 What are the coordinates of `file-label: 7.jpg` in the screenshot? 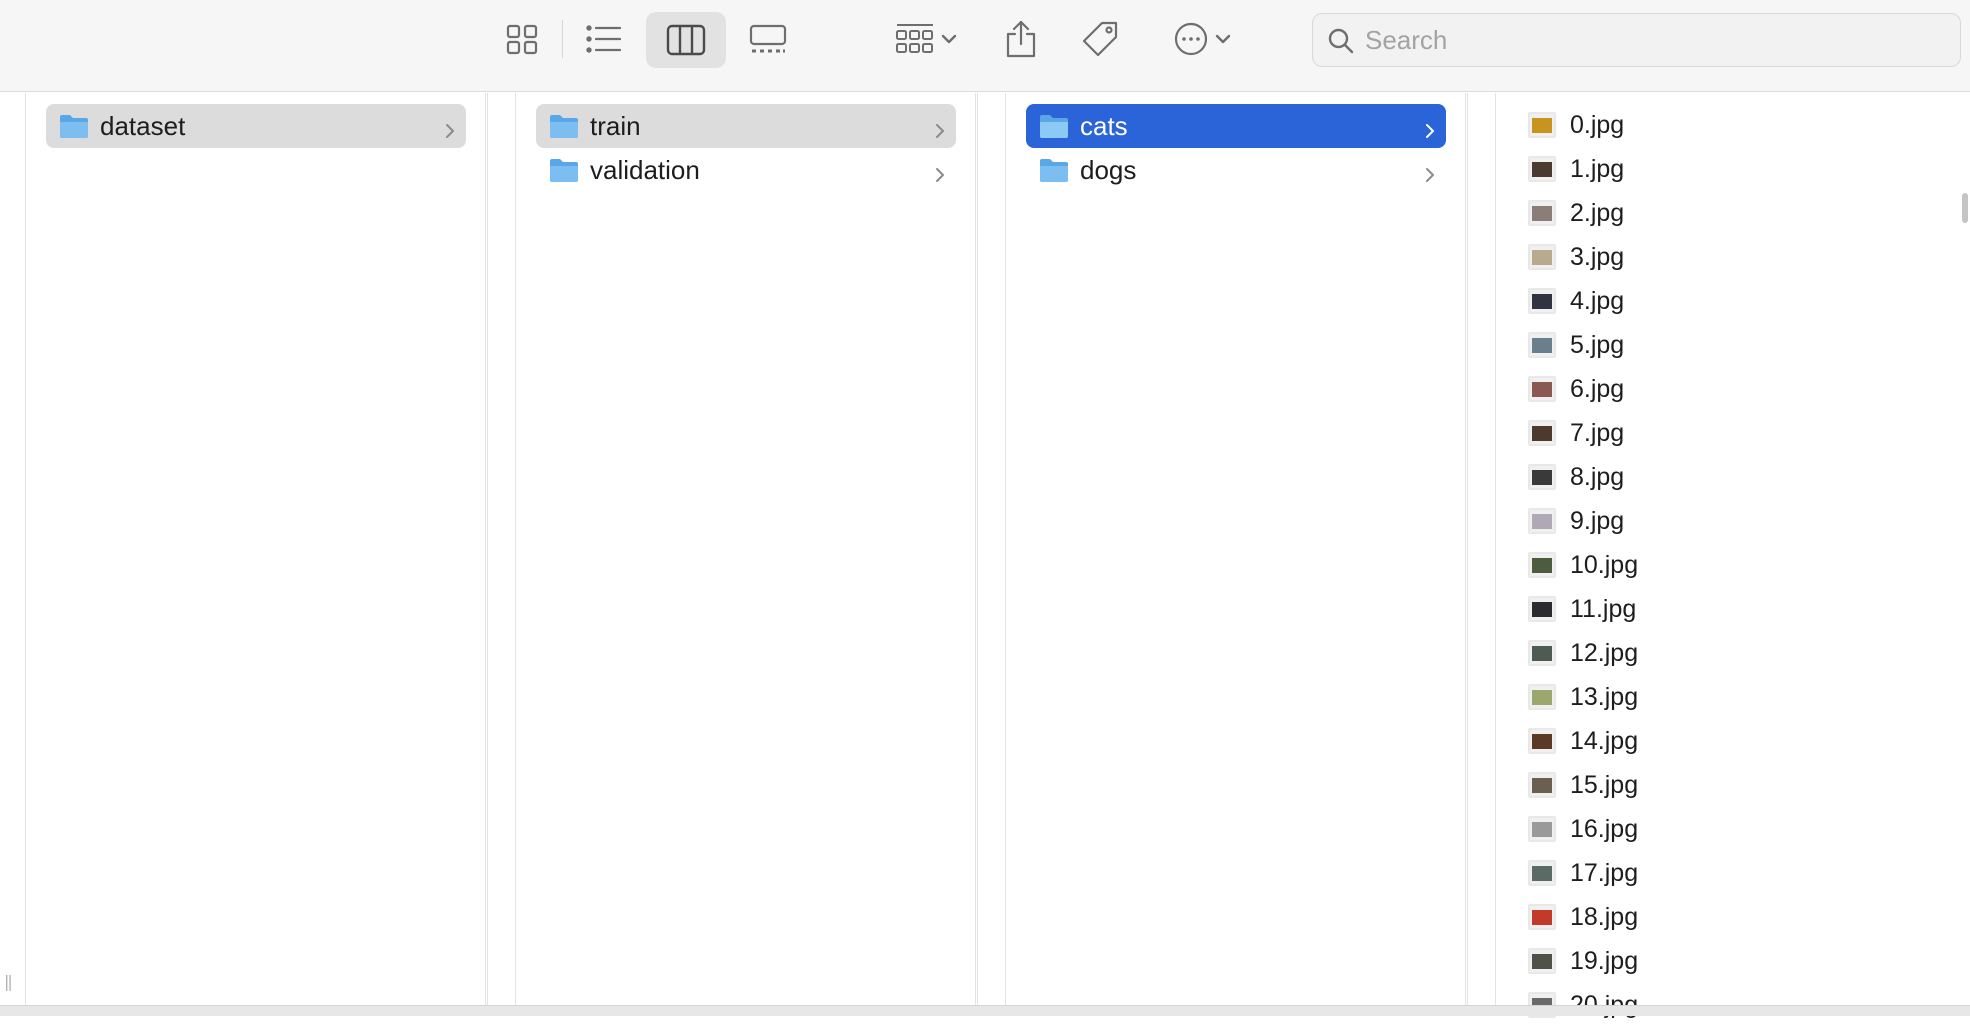 It's located at (1597, 433).